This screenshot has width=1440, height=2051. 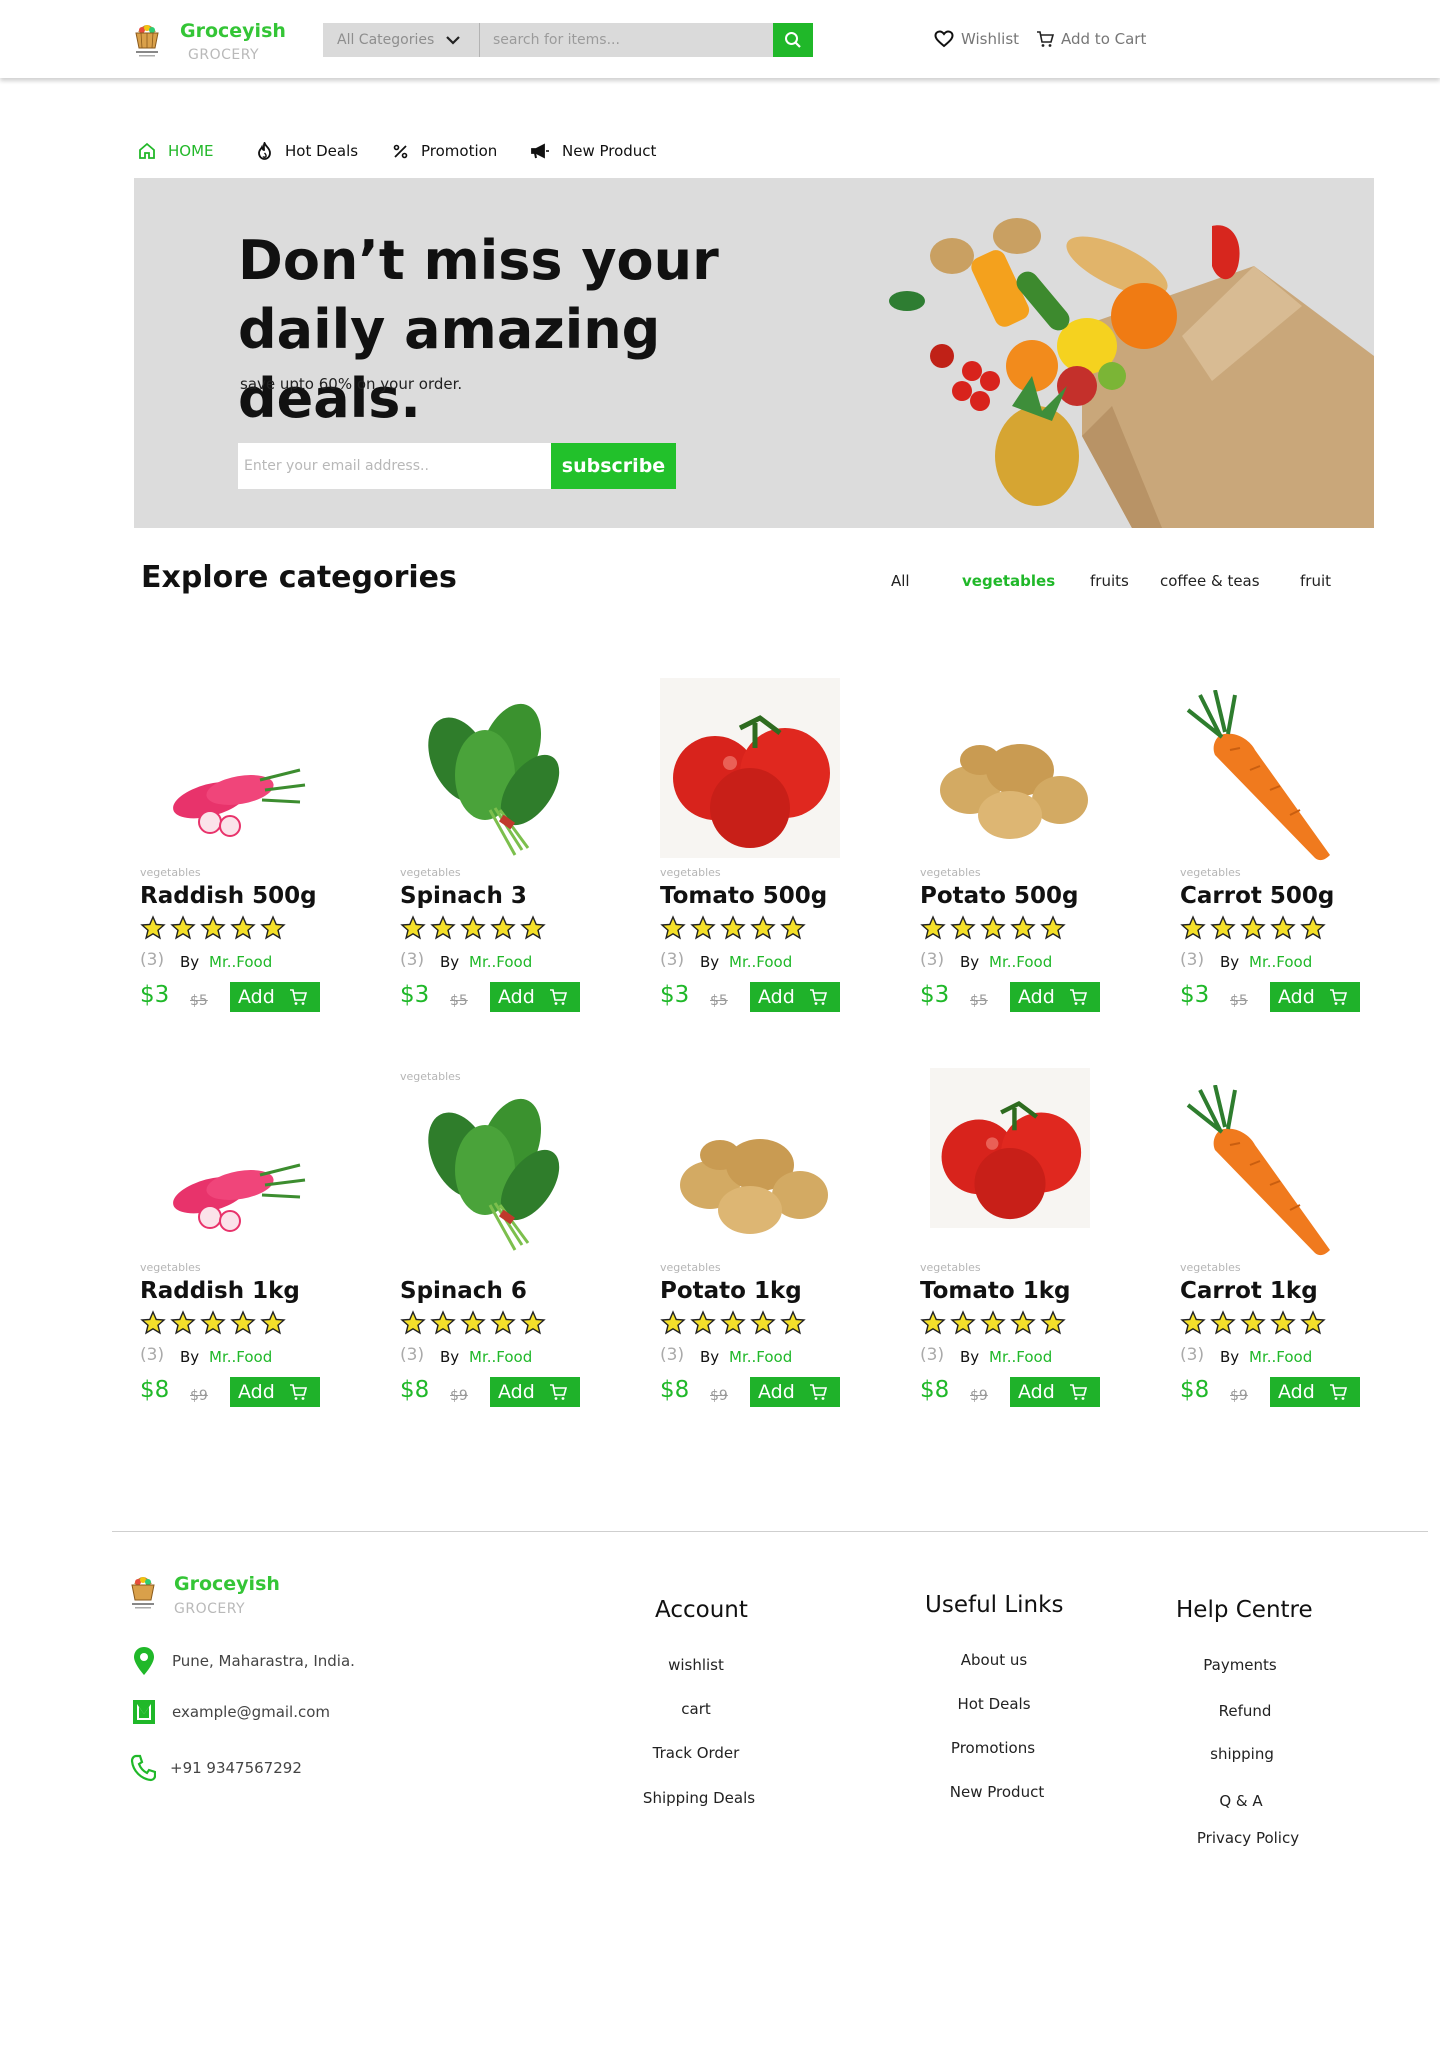 What do you see at coordinates (701, 1610) in the screenshot?
I see `footer-account-title: Account` at bounding box center [701, 1610].